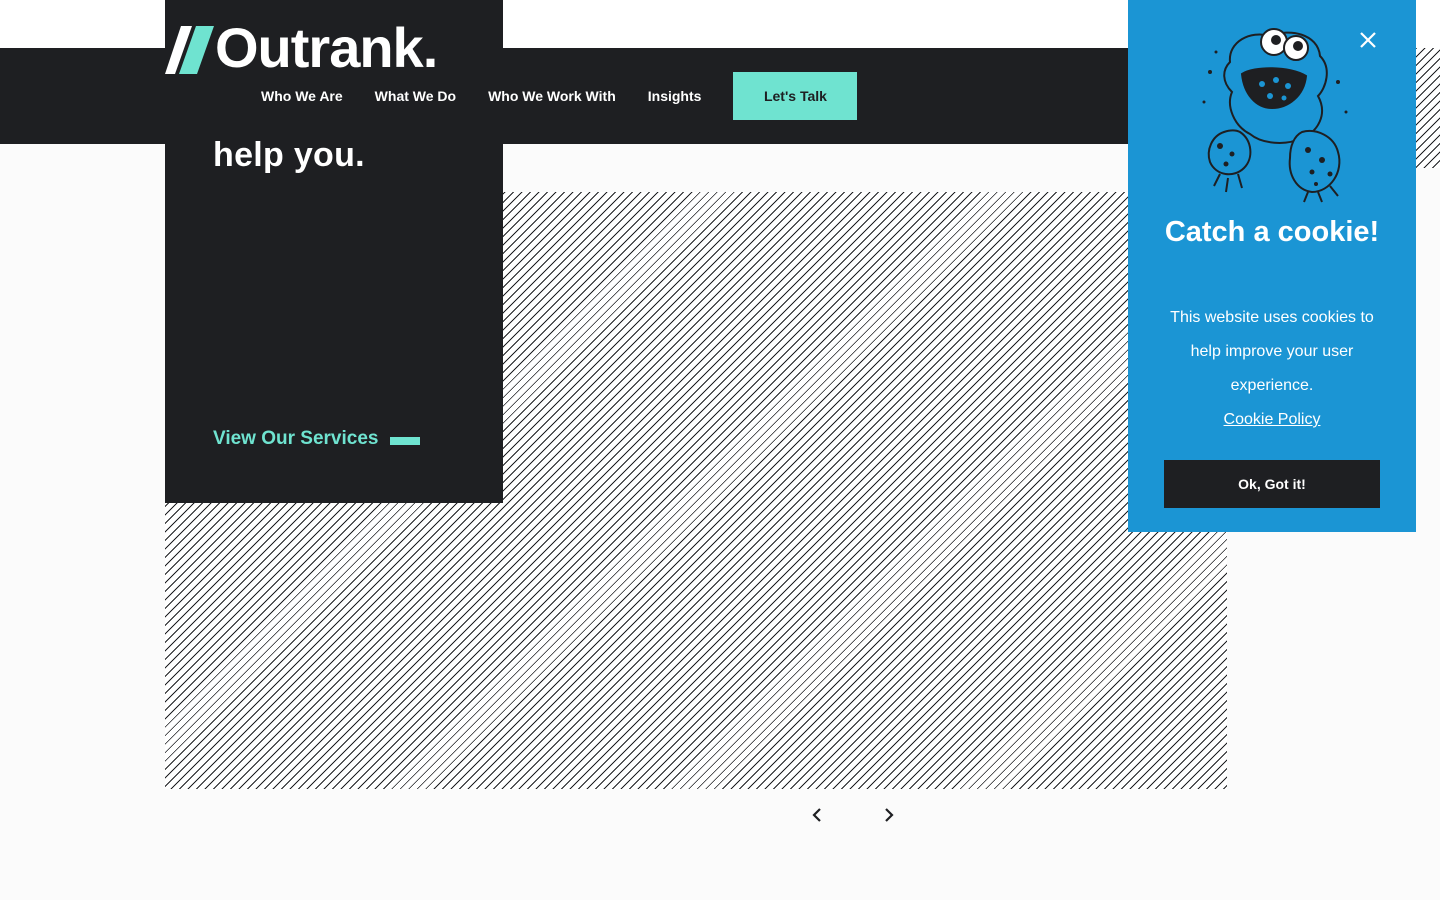 The width and height of the screenshot is (1440, 900). What do you see at coordinates (1272, 420) in the screenshot?
I see `cookie-policy-link: Cookie Policy` at bounding box center [1272, 420].